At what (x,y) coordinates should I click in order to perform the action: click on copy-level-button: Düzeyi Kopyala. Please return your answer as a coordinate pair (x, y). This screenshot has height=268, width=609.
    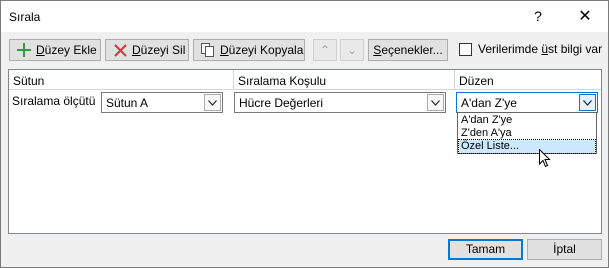
    Looking at the image, I should click on (249, 50).